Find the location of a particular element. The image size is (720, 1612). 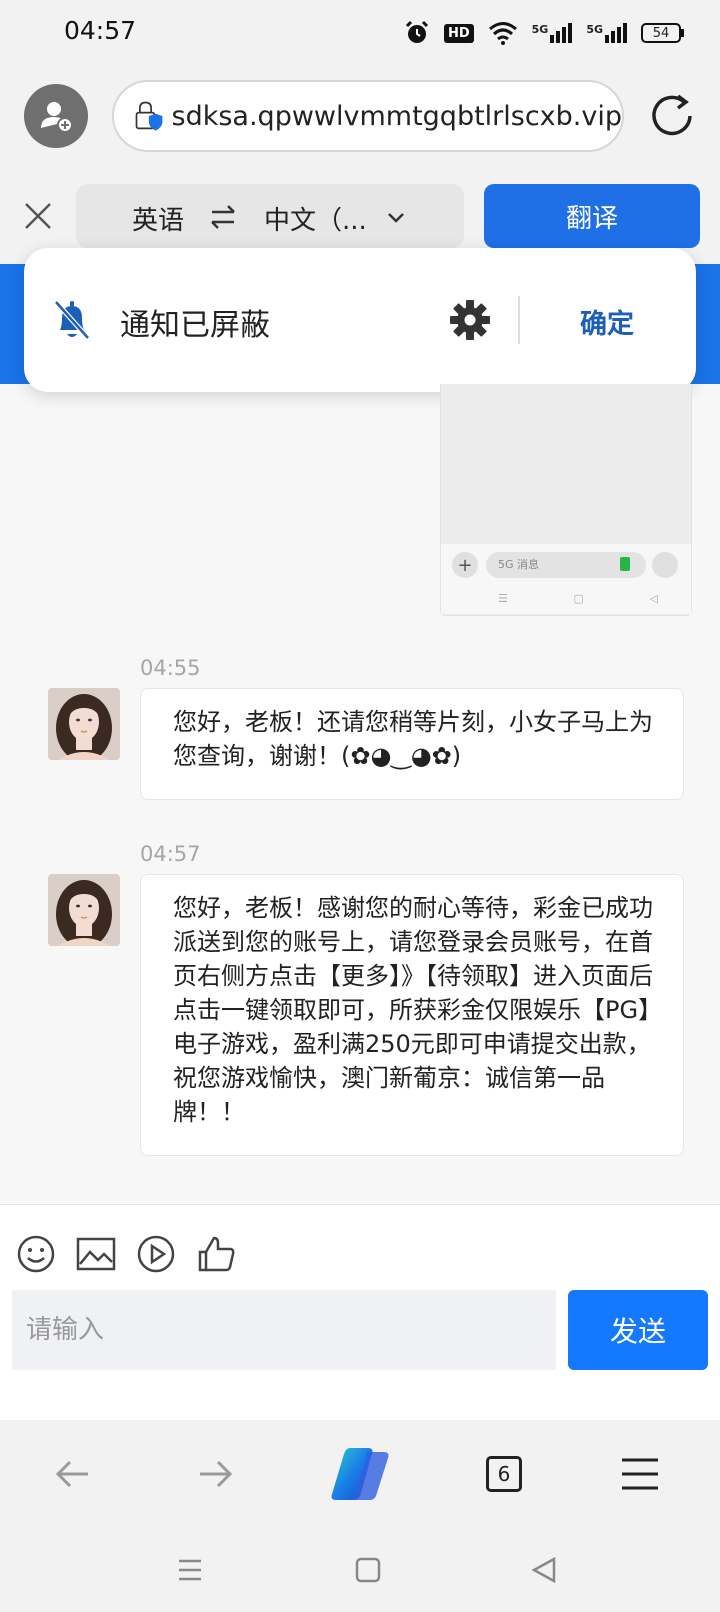

thumbnail-nav: ☰ ▢ ◁ is located at coordinates (578, 598).